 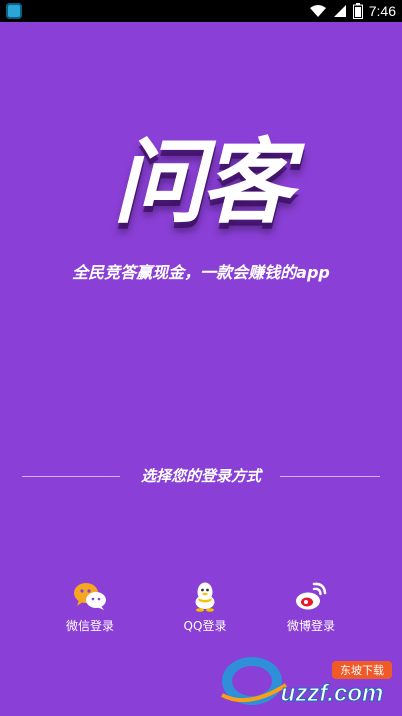 I want to click on site-watermark: 东坡下载 uzzf.com, so click(x=306, y=682).